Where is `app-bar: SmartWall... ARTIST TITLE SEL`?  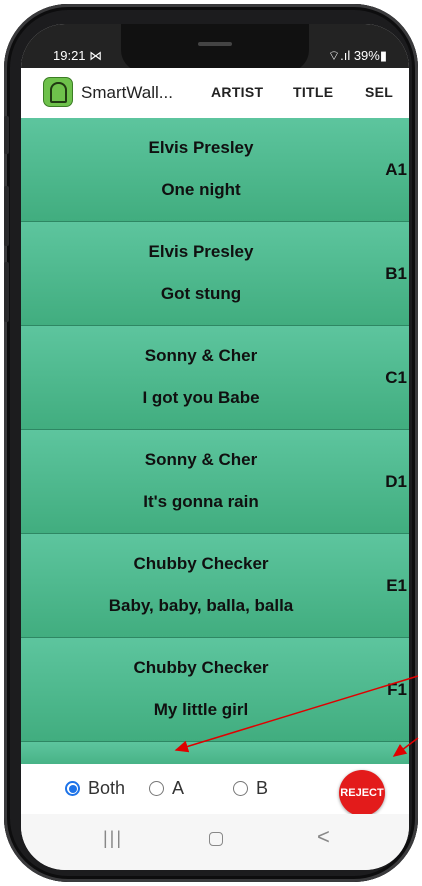
app-bar: SmartWall... ARTIST TITLE SEL is located at coordinates (215, 93).